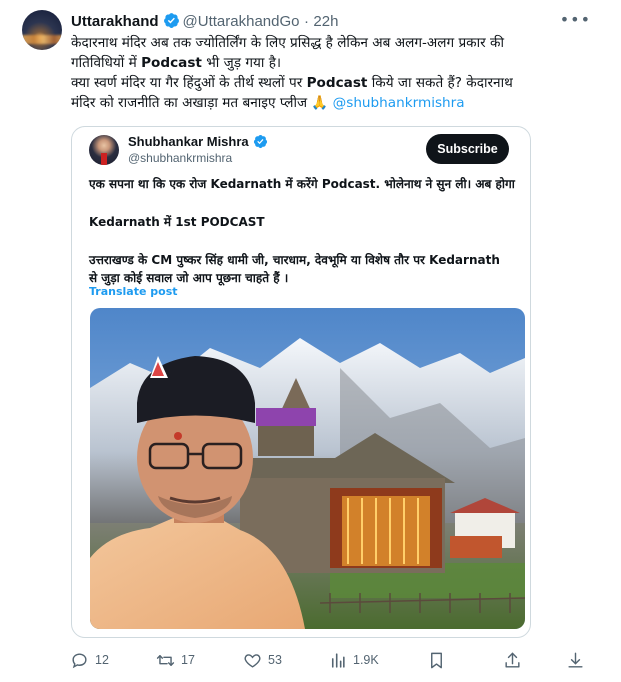 The image size is (621, 682). I want to click on like-button: 53, so click(262, 660).